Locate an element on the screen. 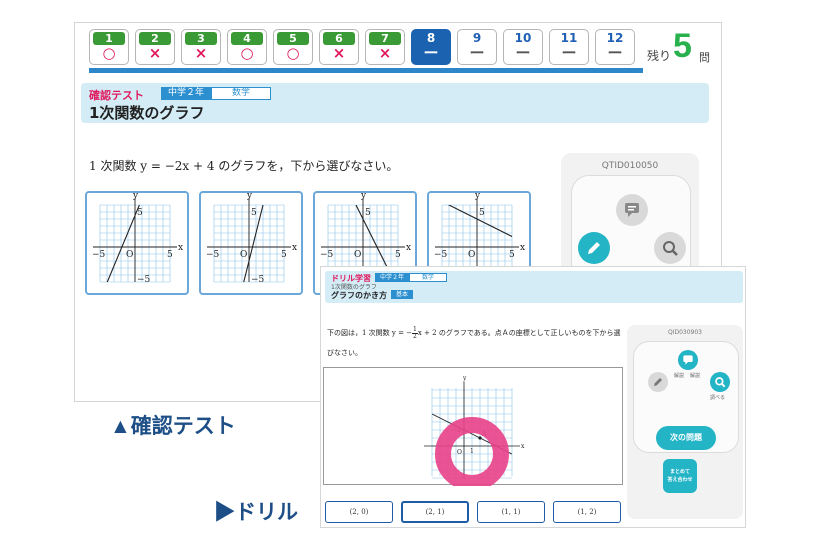 The image size is (820, 560). graph-label: x is located at coordinates (523, 446).